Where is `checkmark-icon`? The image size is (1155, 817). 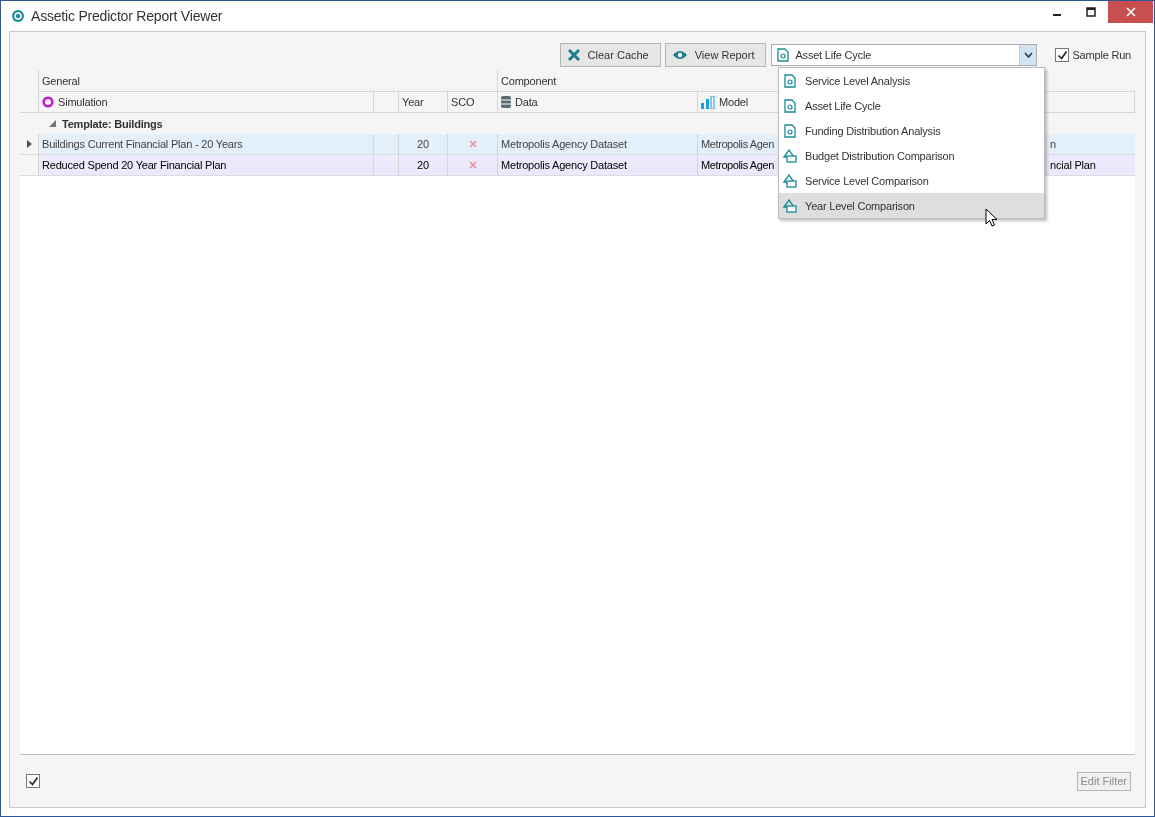 checkmark-icon is located at coordinates (1062, 55).